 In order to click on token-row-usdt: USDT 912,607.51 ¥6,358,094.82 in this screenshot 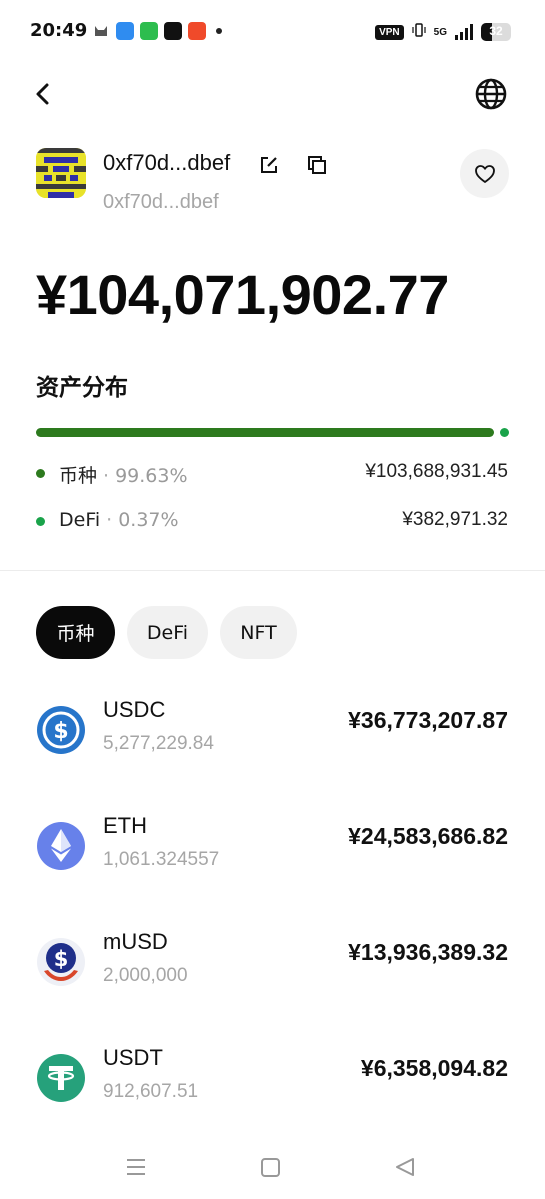, I will do `click(272, 1080)`.